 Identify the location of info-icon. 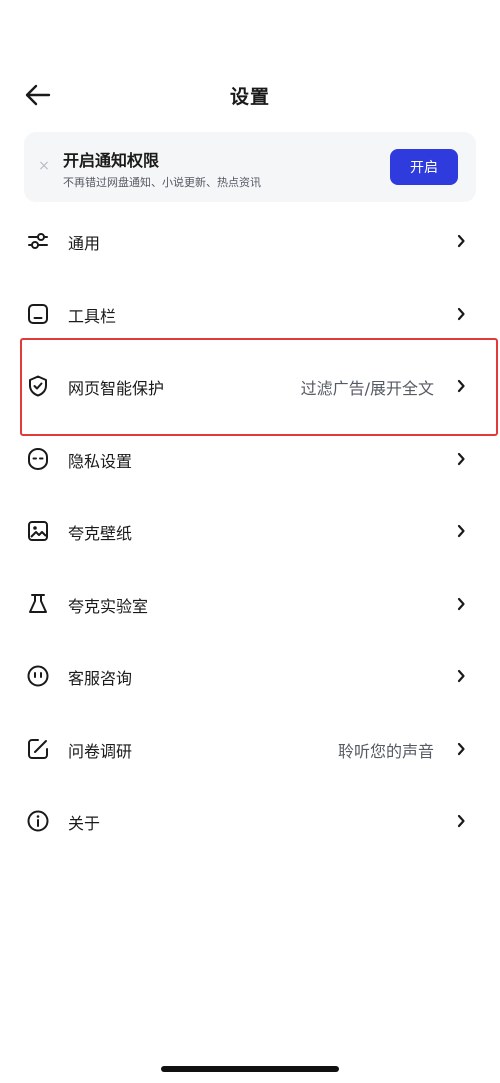
(38, 821).